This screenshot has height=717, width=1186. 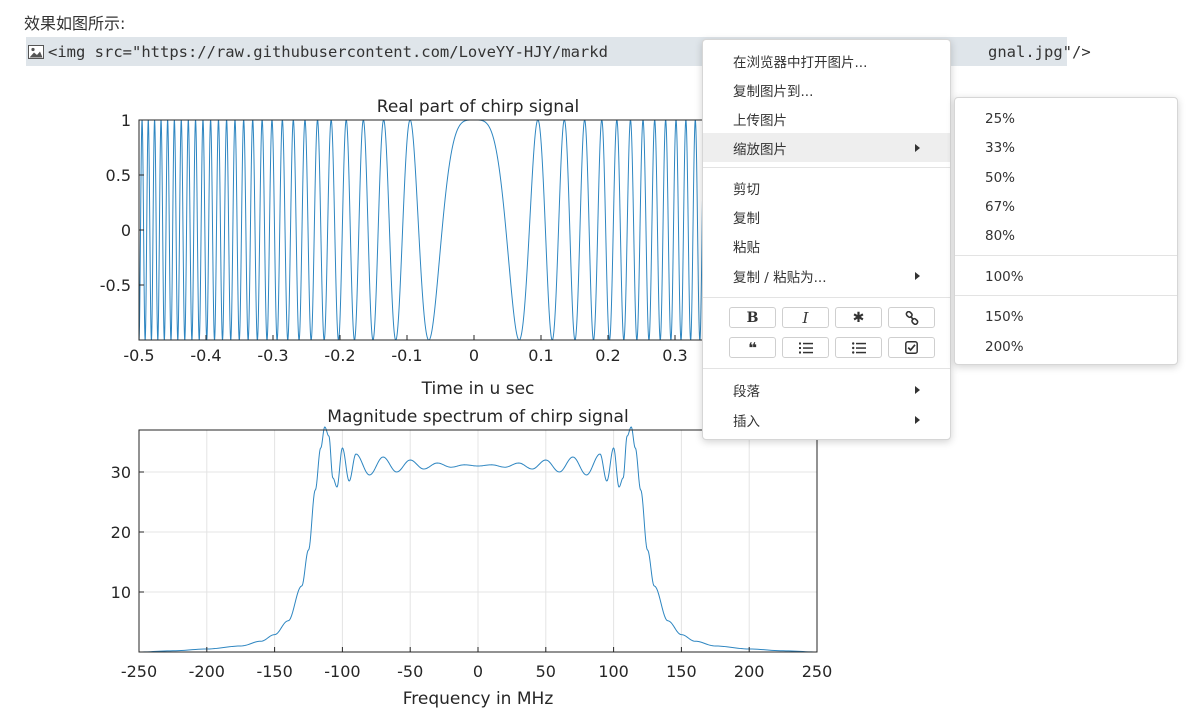 I want to click on plot1-ytick-label: 0.5, so click(x=118, y=175).